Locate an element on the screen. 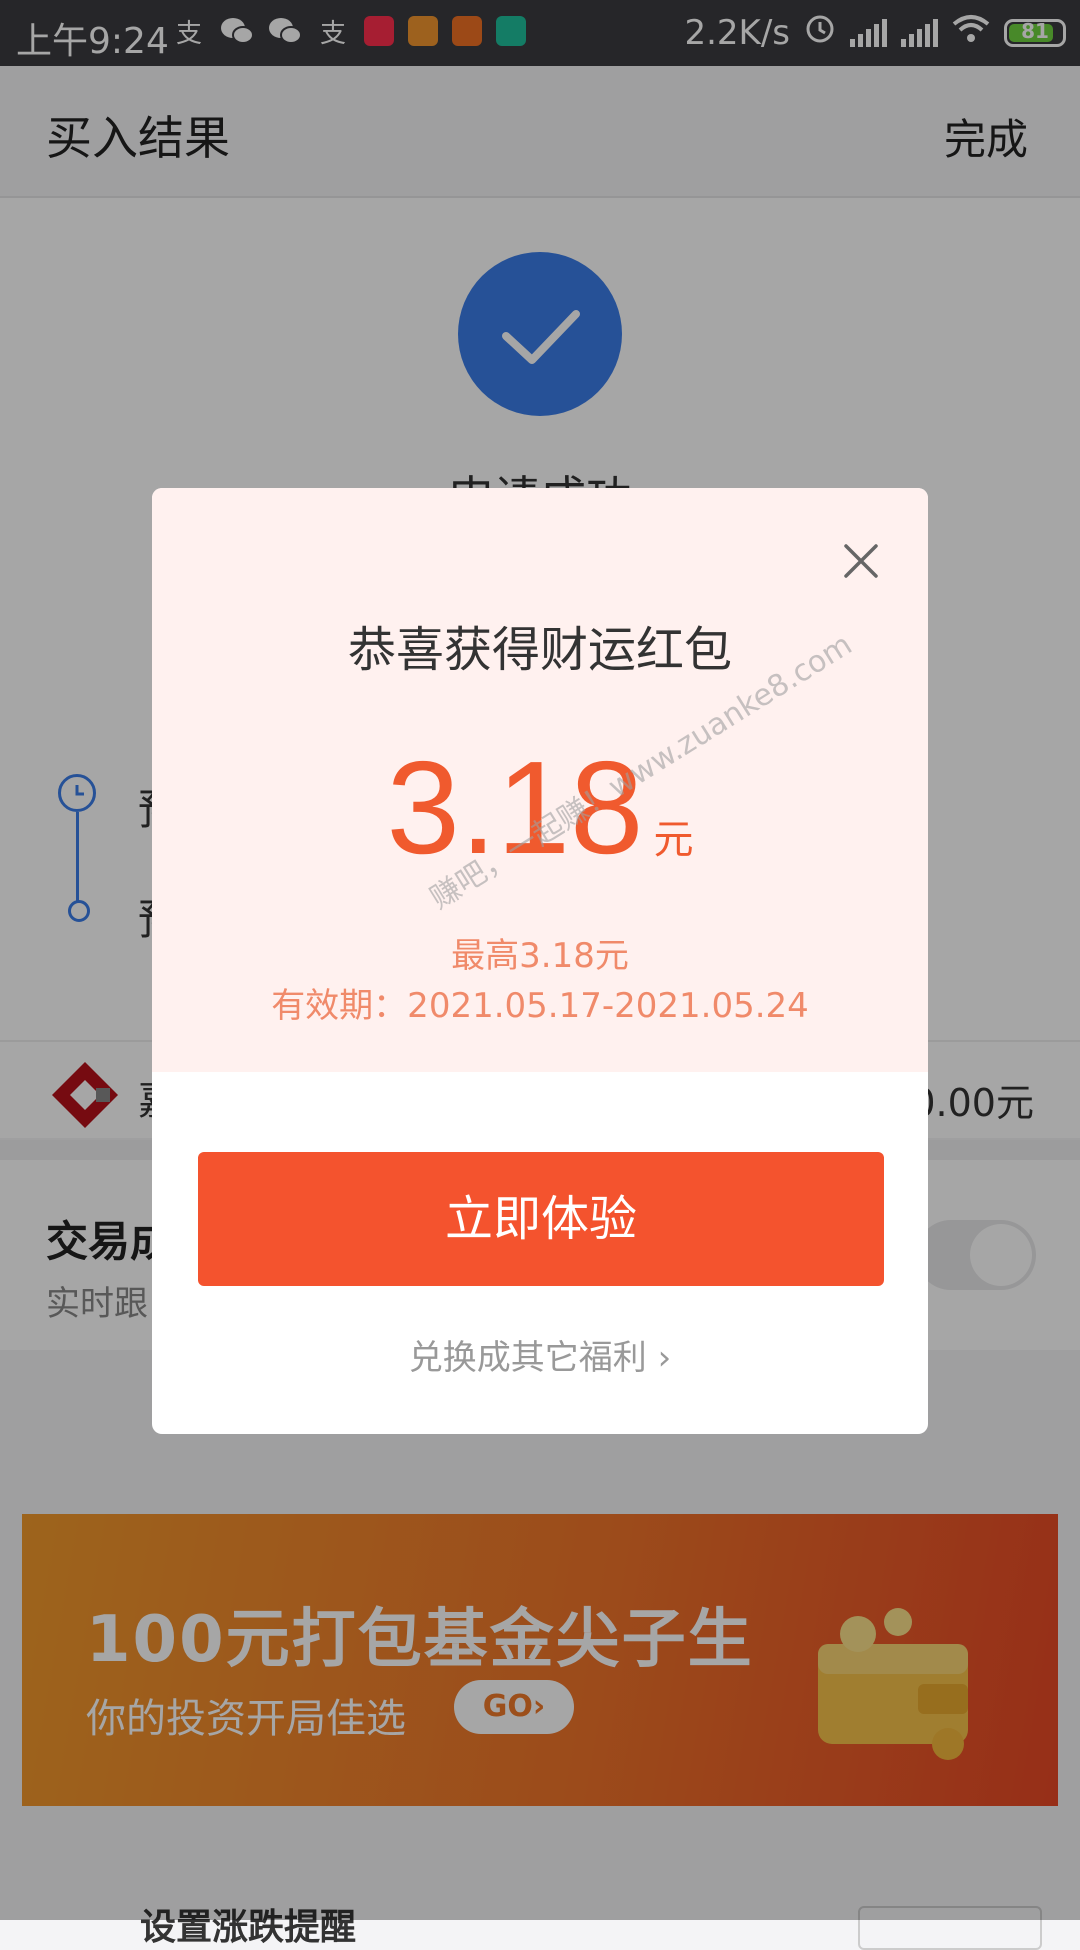 The image size is (1080, 1950). max-amount-text: 最高3.18元 is located at coordinates (540, 956).